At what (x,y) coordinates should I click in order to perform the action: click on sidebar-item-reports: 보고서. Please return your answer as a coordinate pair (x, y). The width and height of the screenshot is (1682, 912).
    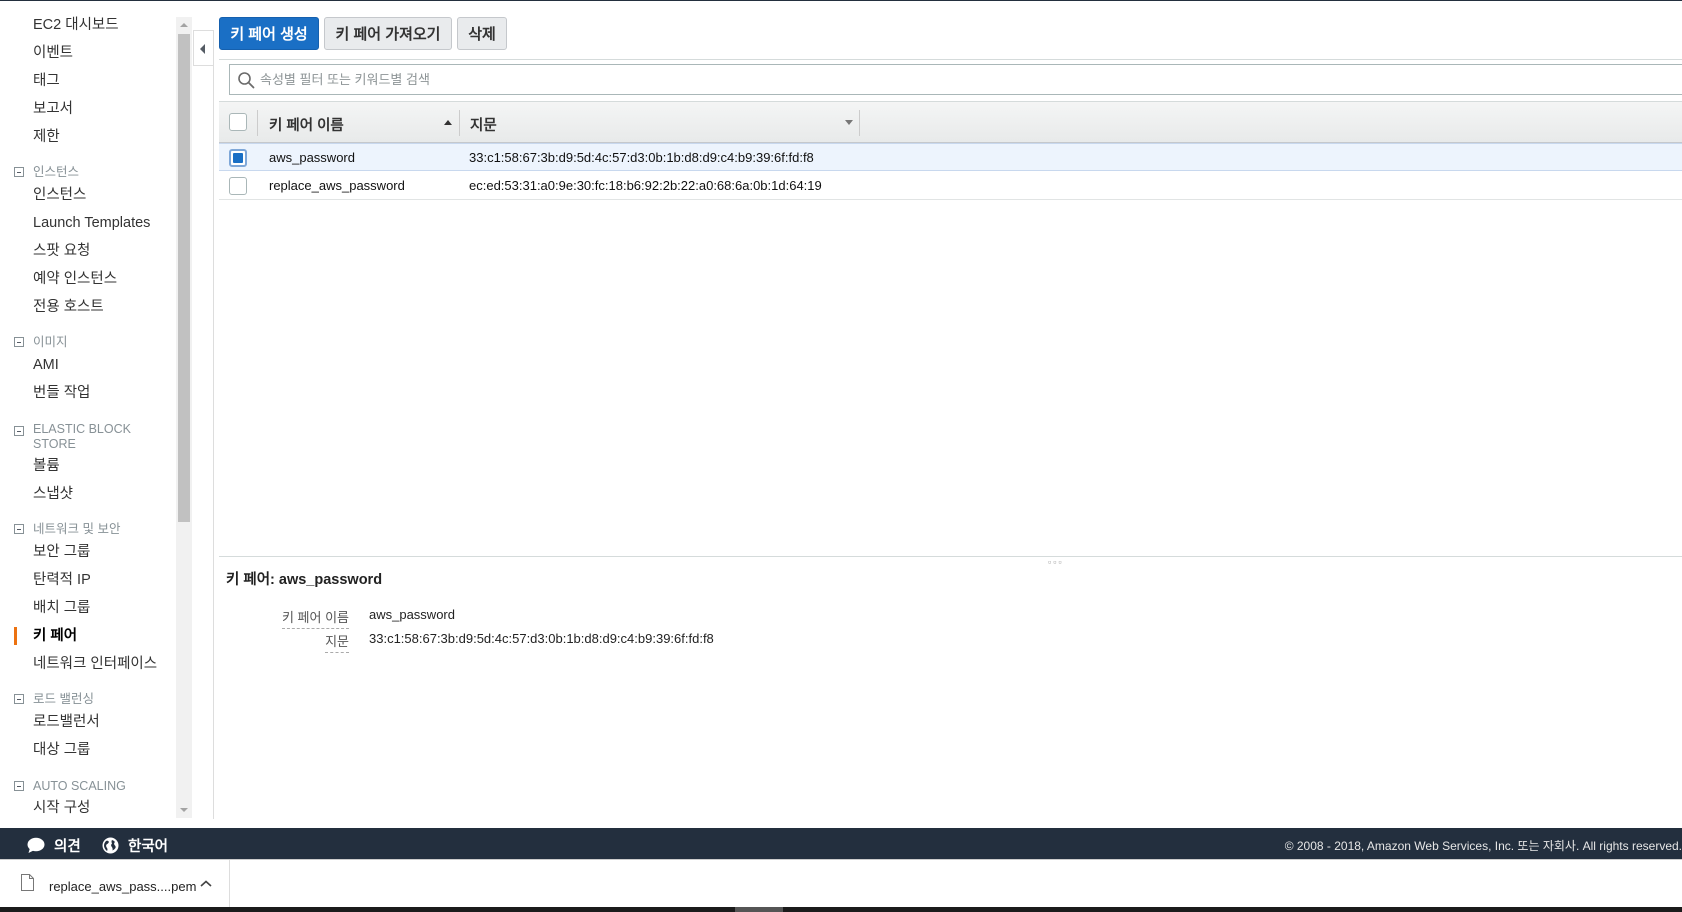
    Looking at the image, I should click on (53, 109).